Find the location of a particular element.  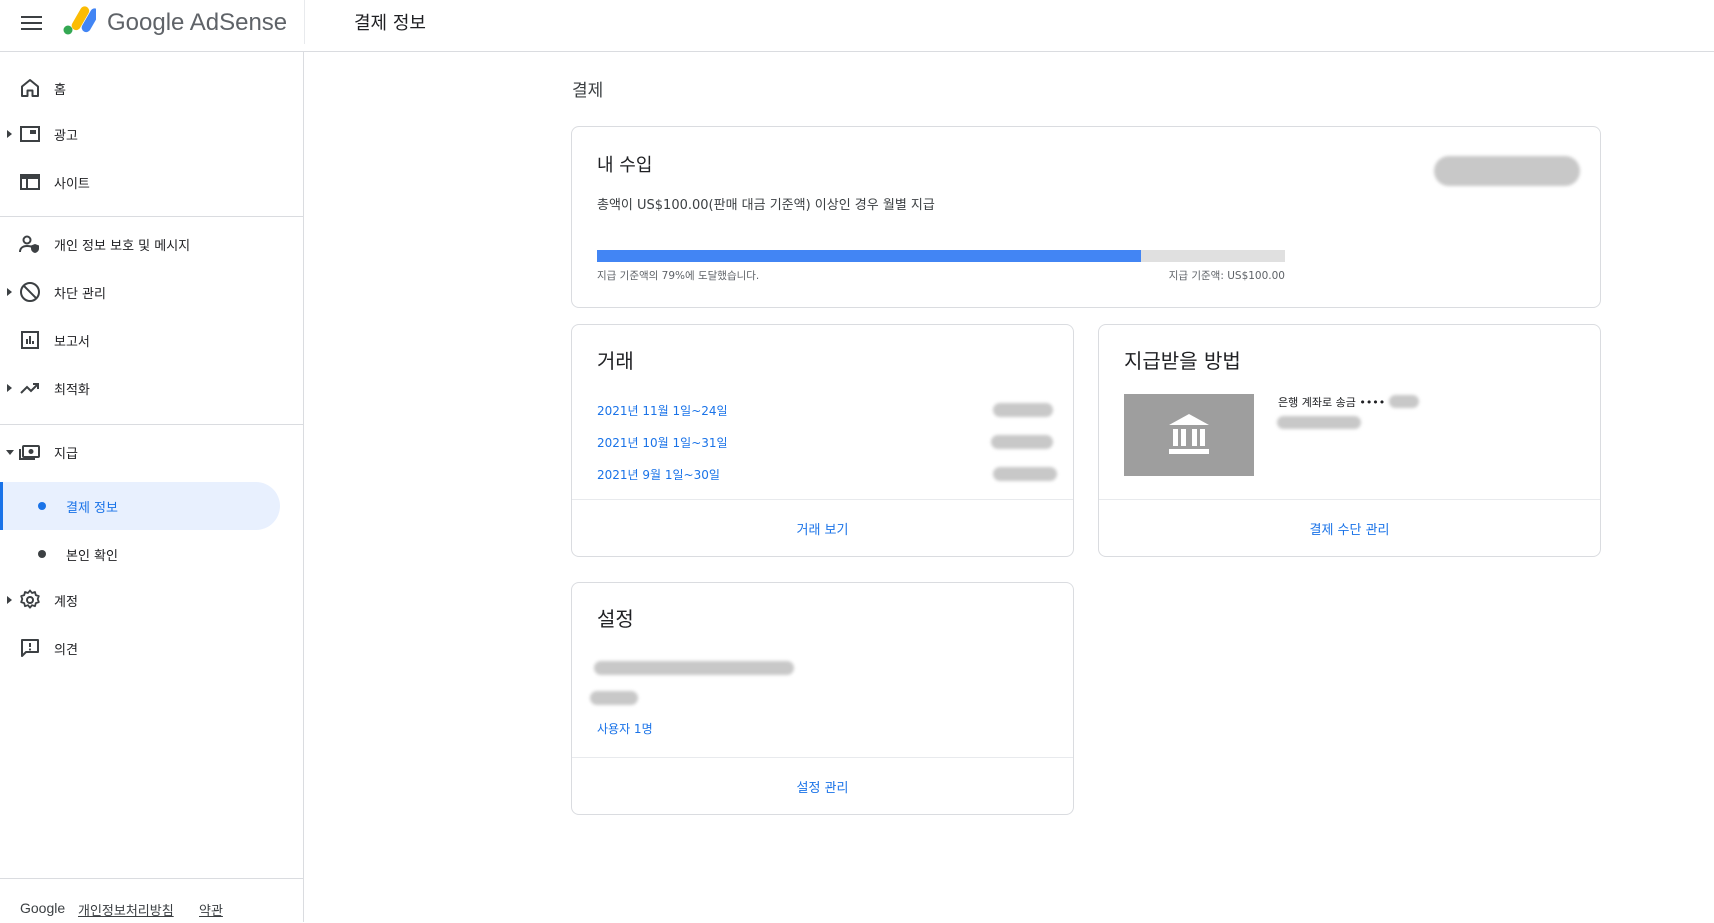

sidebar-item-home: 홈 is located at coordinates (152, 88).